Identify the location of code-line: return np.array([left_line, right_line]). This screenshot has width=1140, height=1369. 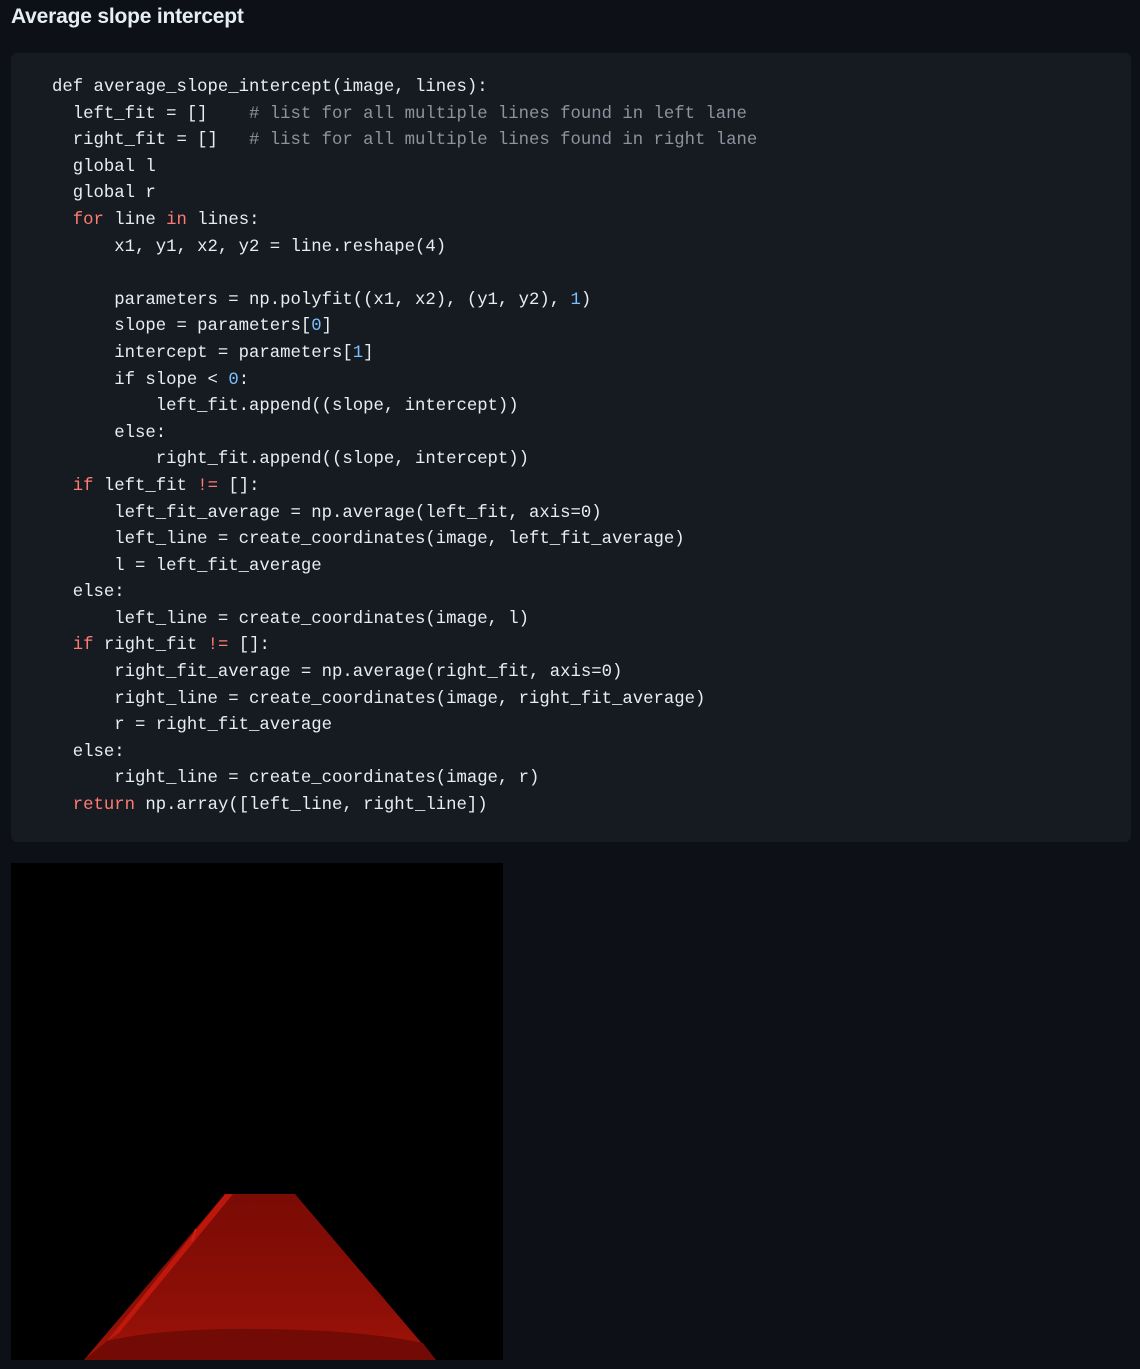
(404, 806).